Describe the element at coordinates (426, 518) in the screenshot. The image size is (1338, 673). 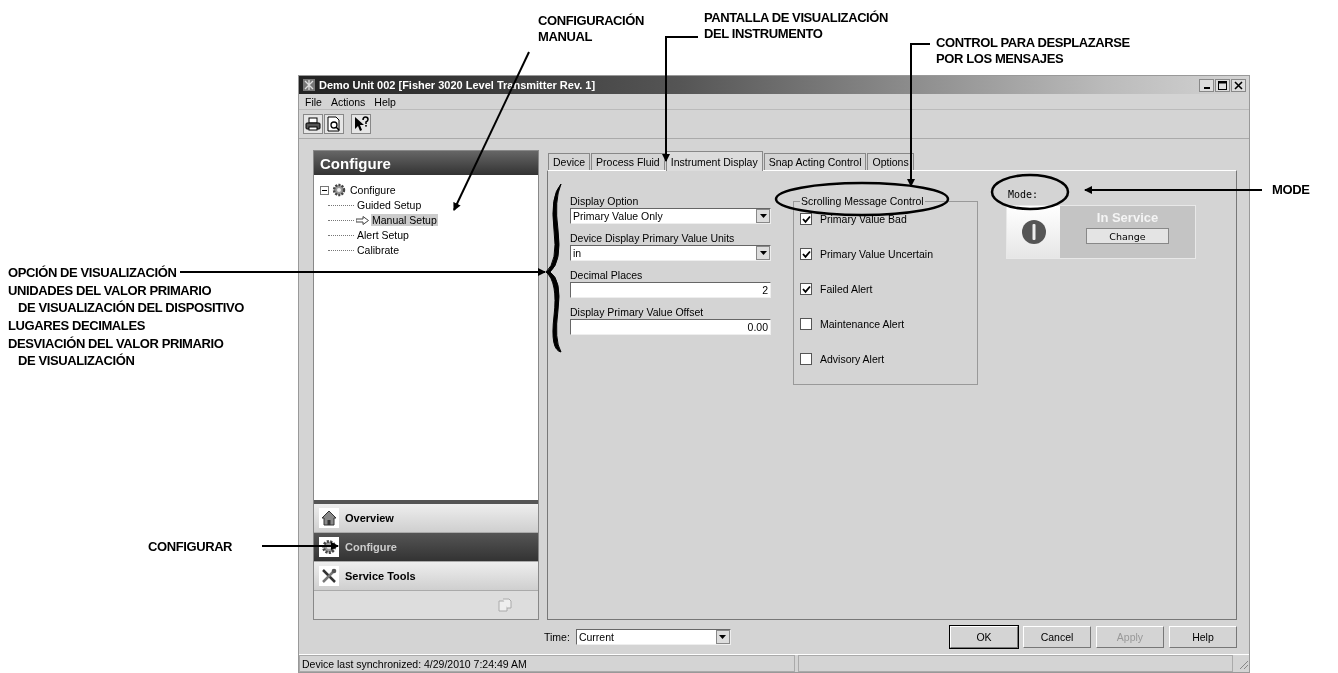
I see `nav-button: Overview` at that location.